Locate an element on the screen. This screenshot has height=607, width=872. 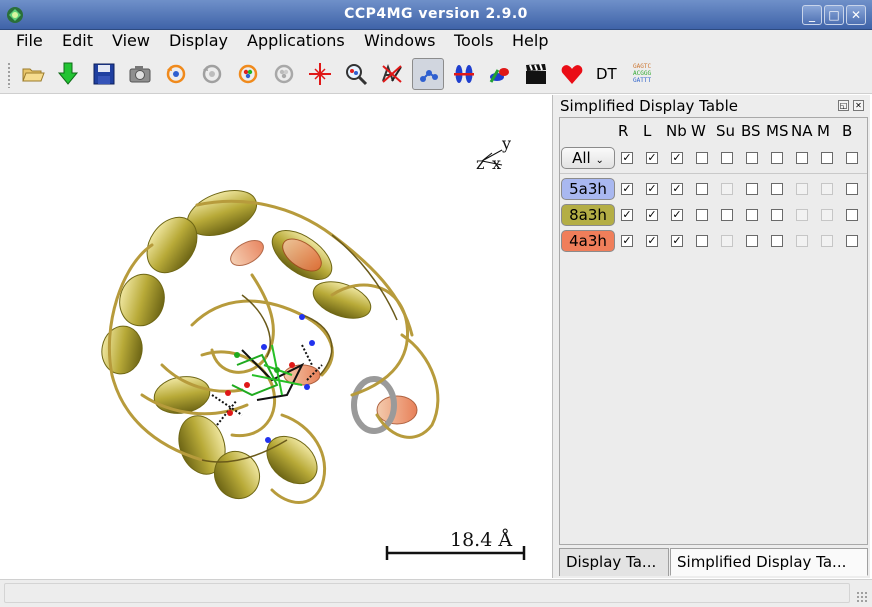
movie-clapper-icon is located at coordinates (536, 73).